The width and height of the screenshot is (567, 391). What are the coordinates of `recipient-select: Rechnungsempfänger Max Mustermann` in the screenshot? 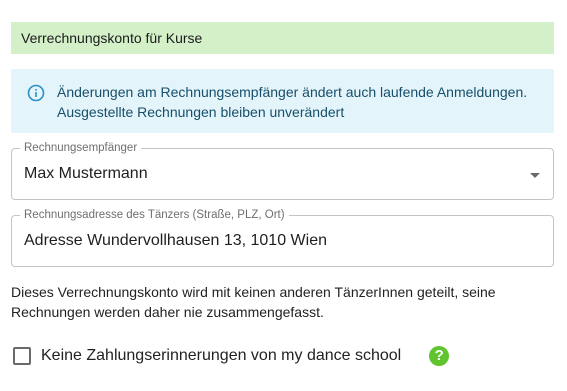 It's located at (282, 170).